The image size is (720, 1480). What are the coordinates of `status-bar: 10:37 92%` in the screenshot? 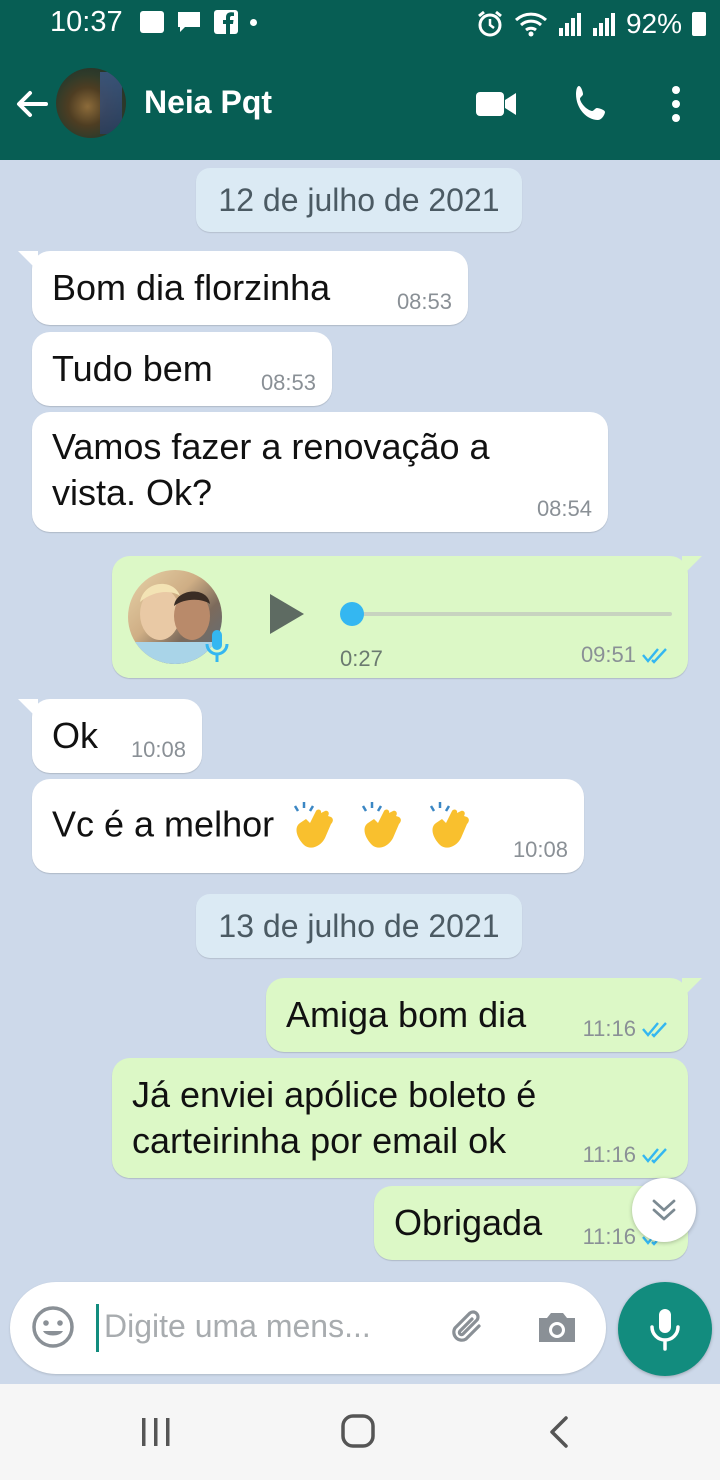 It's located at (360, 24).